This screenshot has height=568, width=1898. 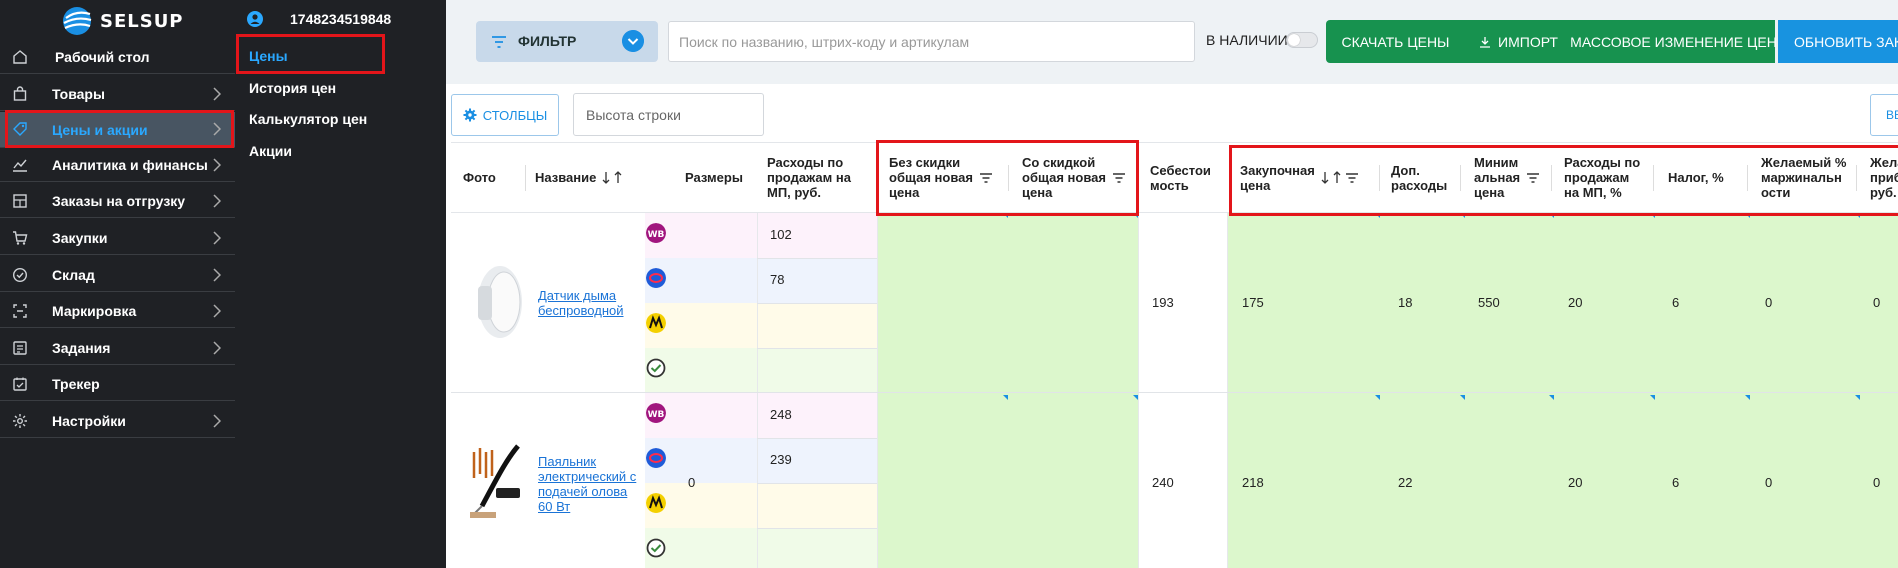 I want to click on name-line: Датчик дыма, so click(x=577, y=295).